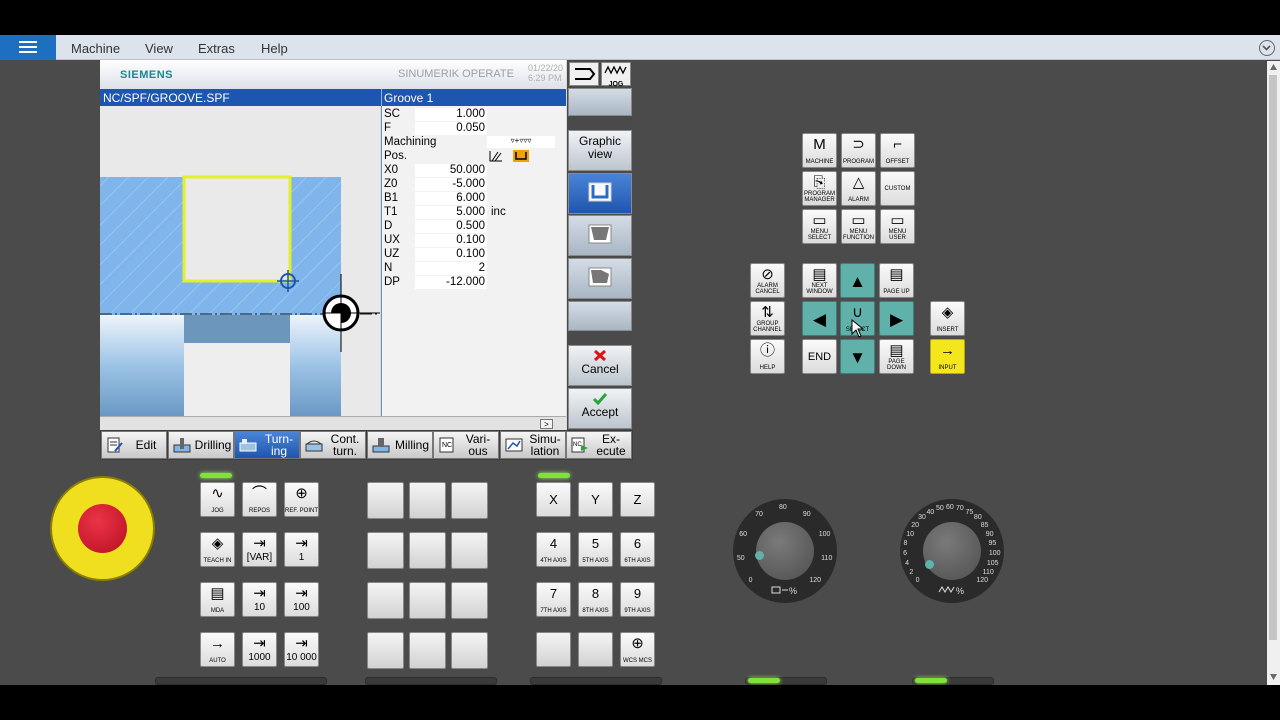 The width and height of the screenshot is (1280, 720). I want to click on left-key: ◀, so click(819, 318).